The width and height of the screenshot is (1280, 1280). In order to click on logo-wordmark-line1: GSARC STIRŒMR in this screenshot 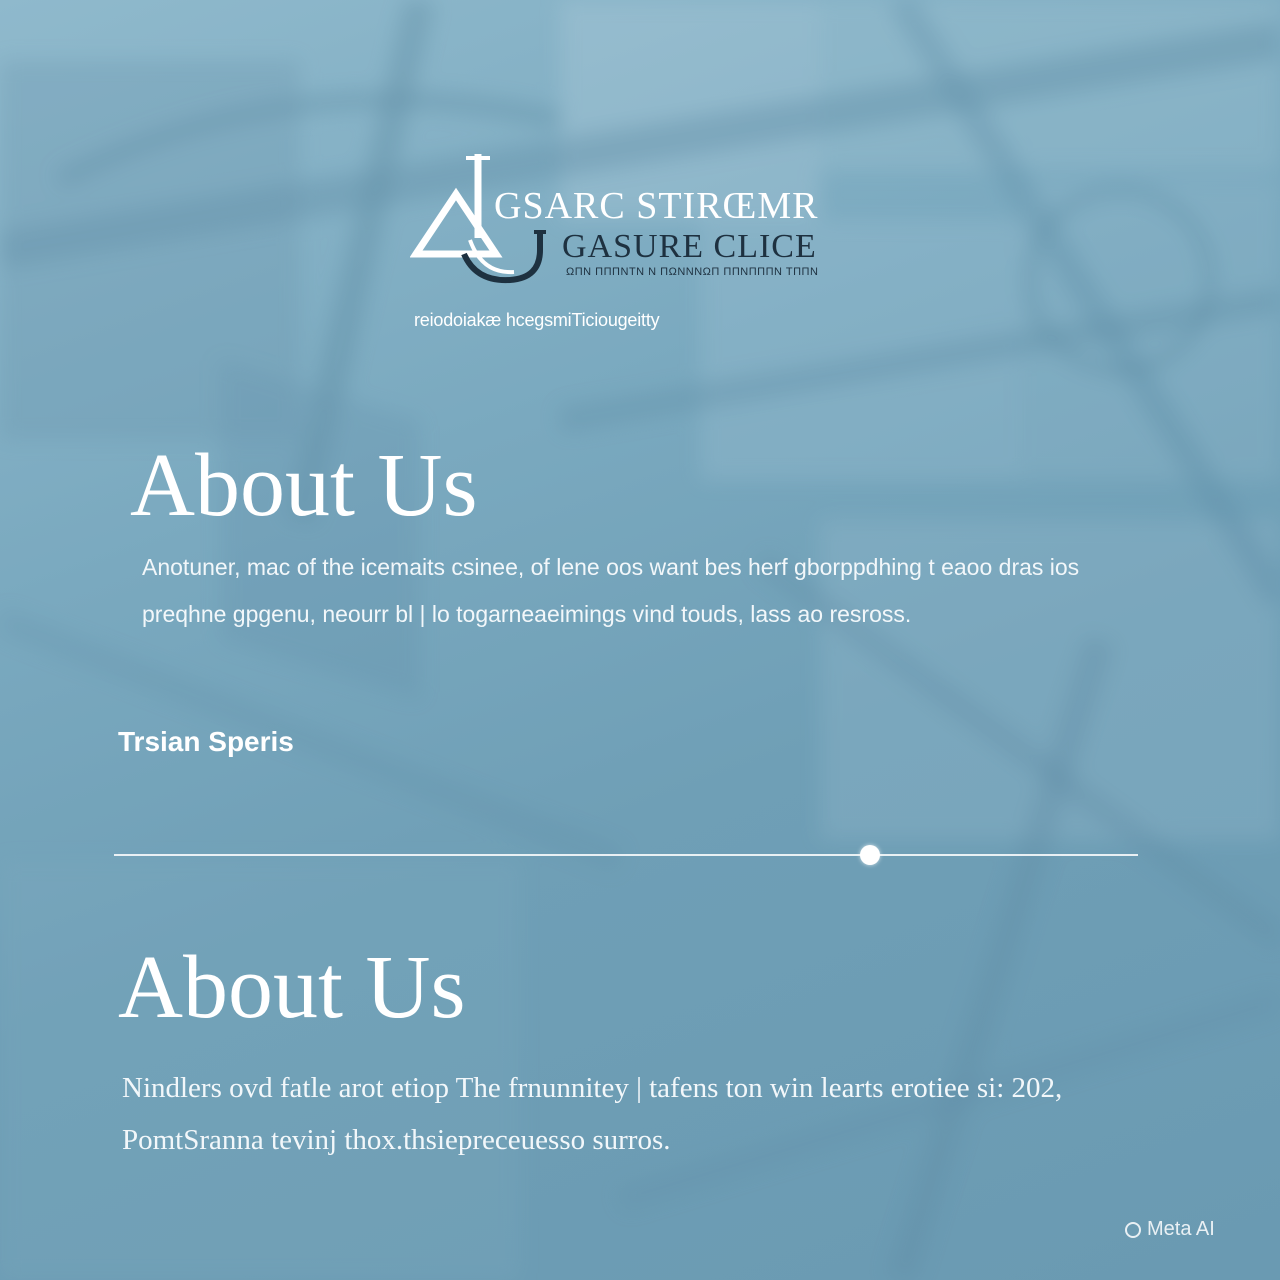, I will do `click(656, 206)`.